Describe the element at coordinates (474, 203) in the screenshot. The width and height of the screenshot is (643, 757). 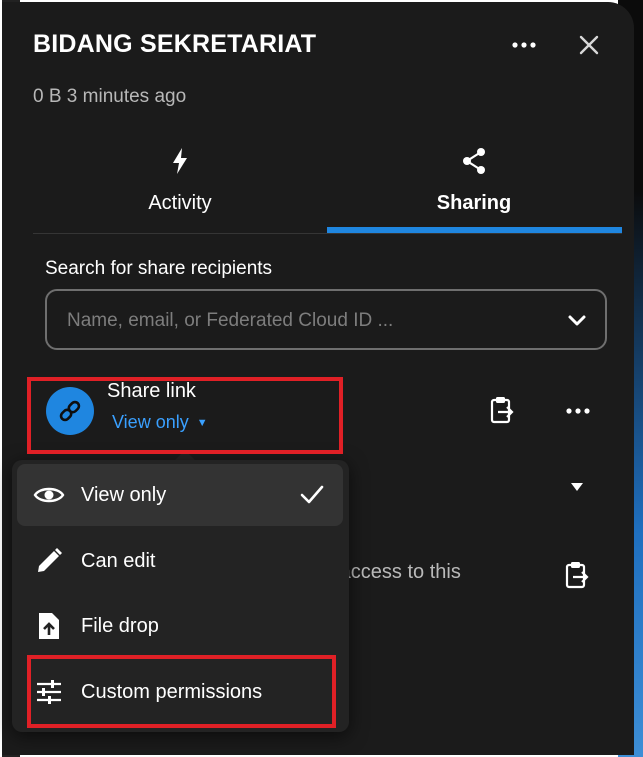
I see `tab-sharing-label: Sharing` at that location.